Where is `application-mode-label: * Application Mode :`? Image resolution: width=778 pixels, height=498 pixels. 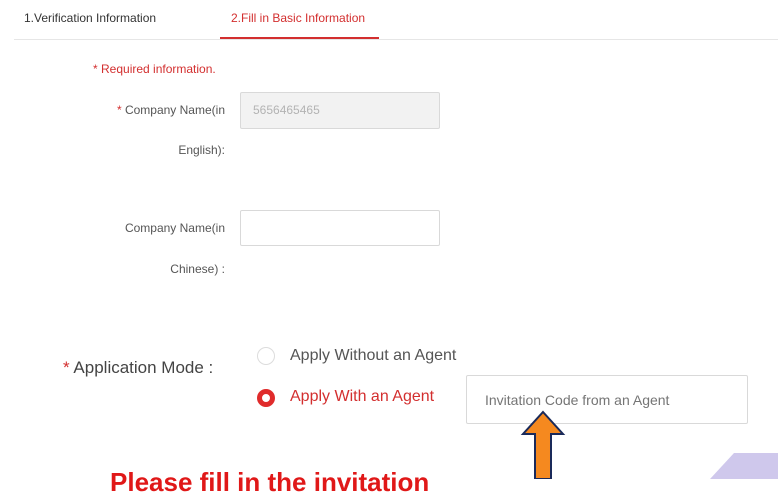
application-mode-label: * Application Mode : is located at coordinates (138, 368).